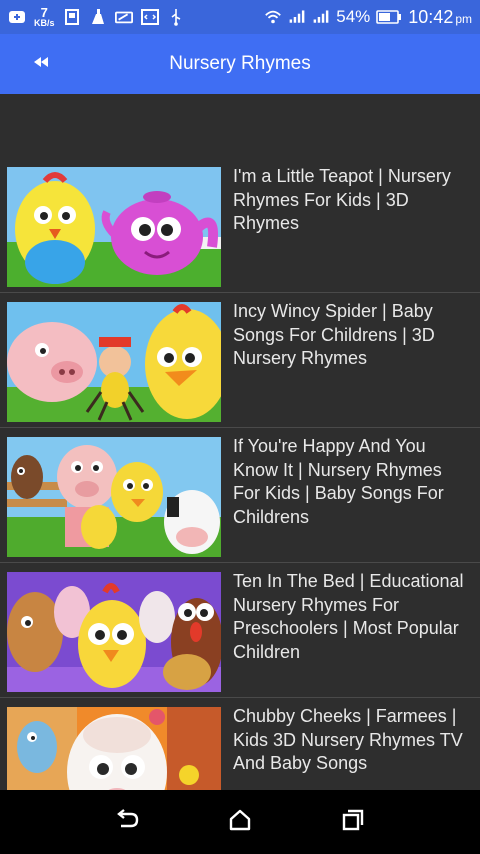 The height and width of the screenshot is (854, 480). I want to click on nav-recents-button, so click(353, 822).